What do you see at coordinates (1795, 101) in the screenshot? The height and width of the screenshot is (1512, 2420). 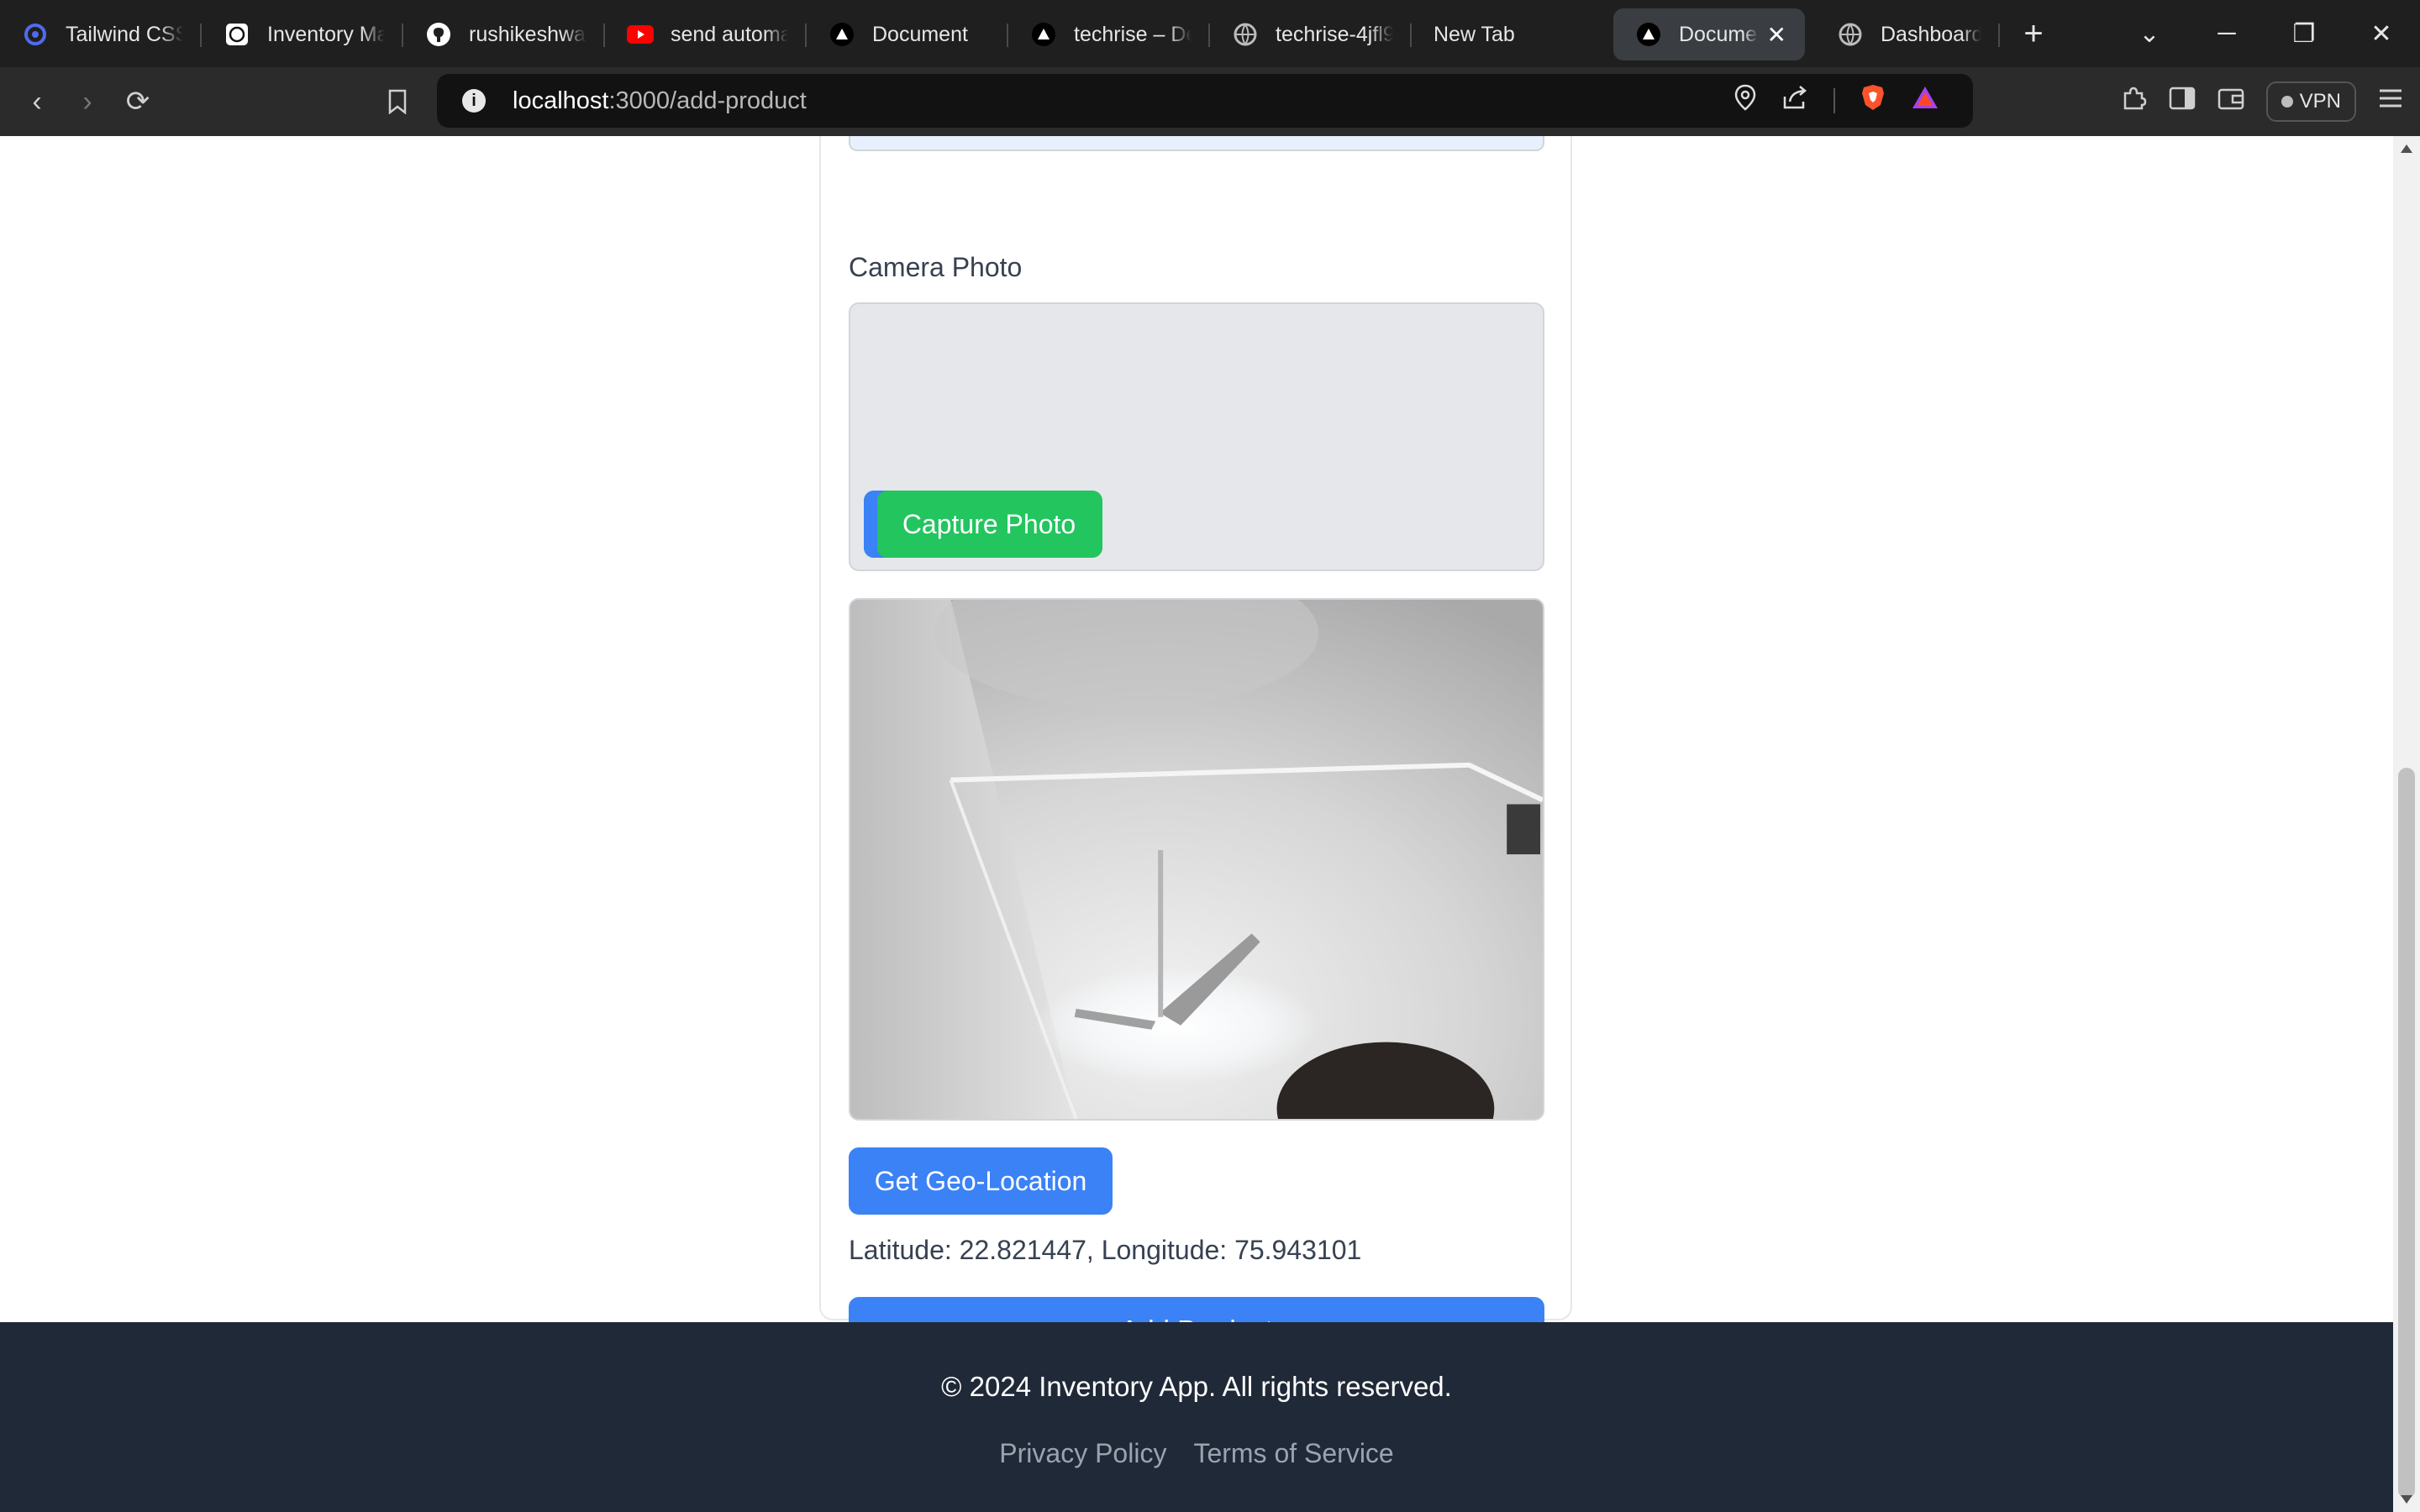 I see `share-icon` at bounding box center [1795, 101].